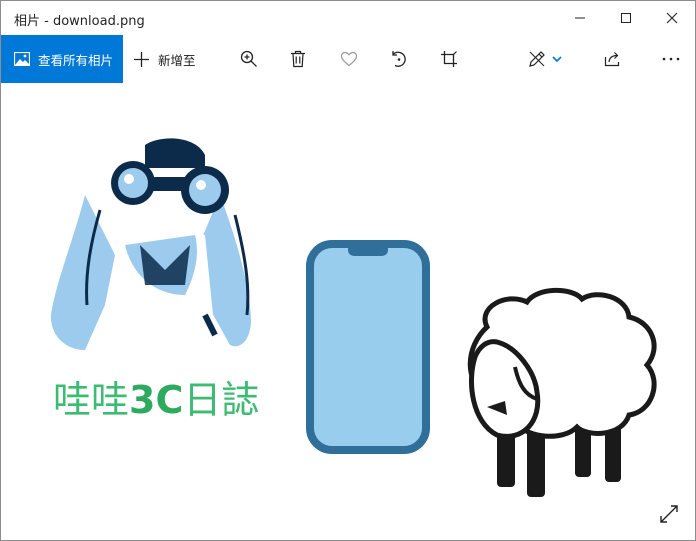  I want to click on maximize-button, so click(626, 18).